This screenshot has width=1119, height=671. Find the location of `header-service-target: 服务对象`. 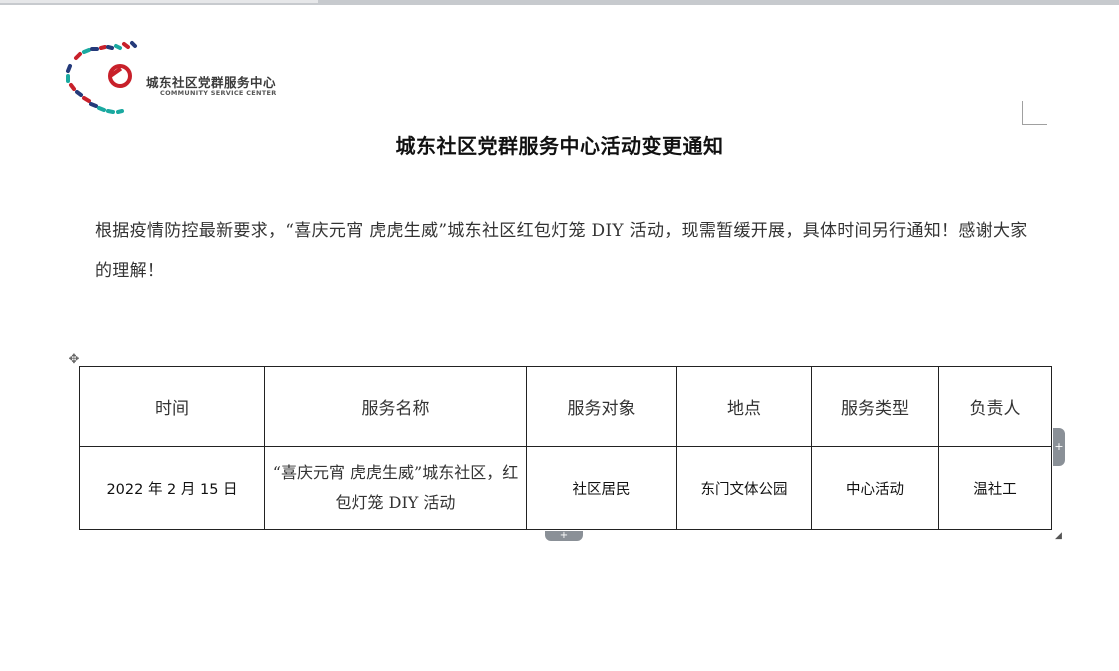

header-service-target: 服务对象 is located at coordinates (601, 406).